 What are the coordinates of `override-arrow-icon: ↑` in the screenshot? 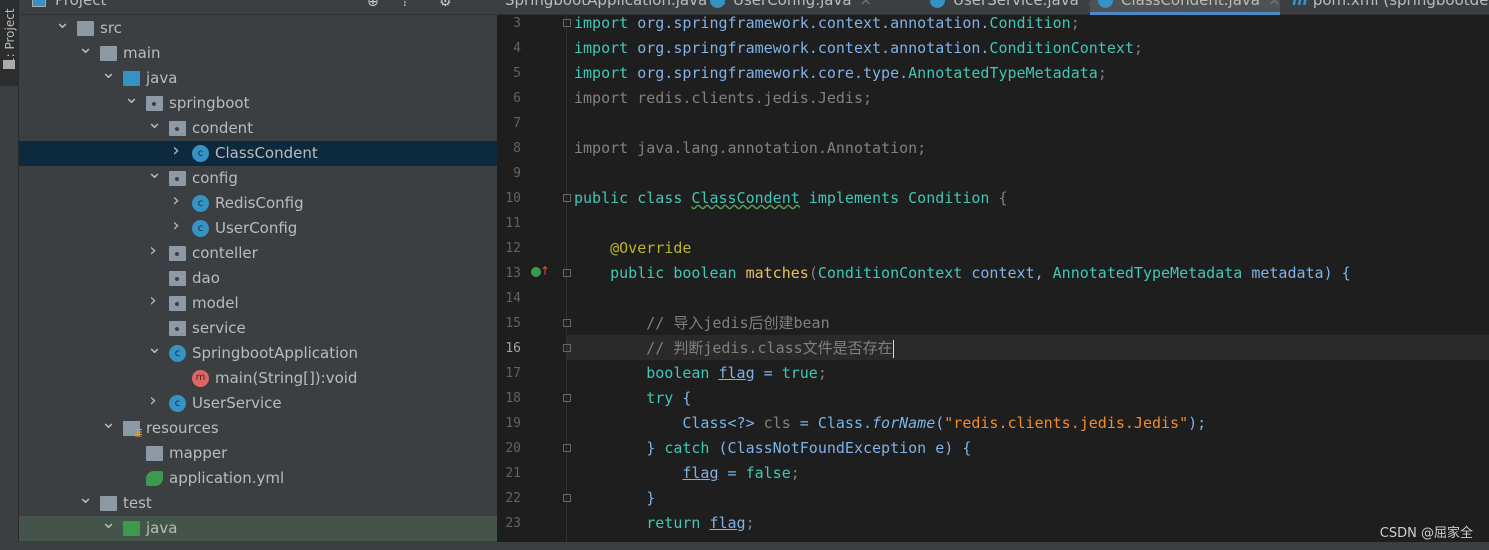 It's located at (545, 271).